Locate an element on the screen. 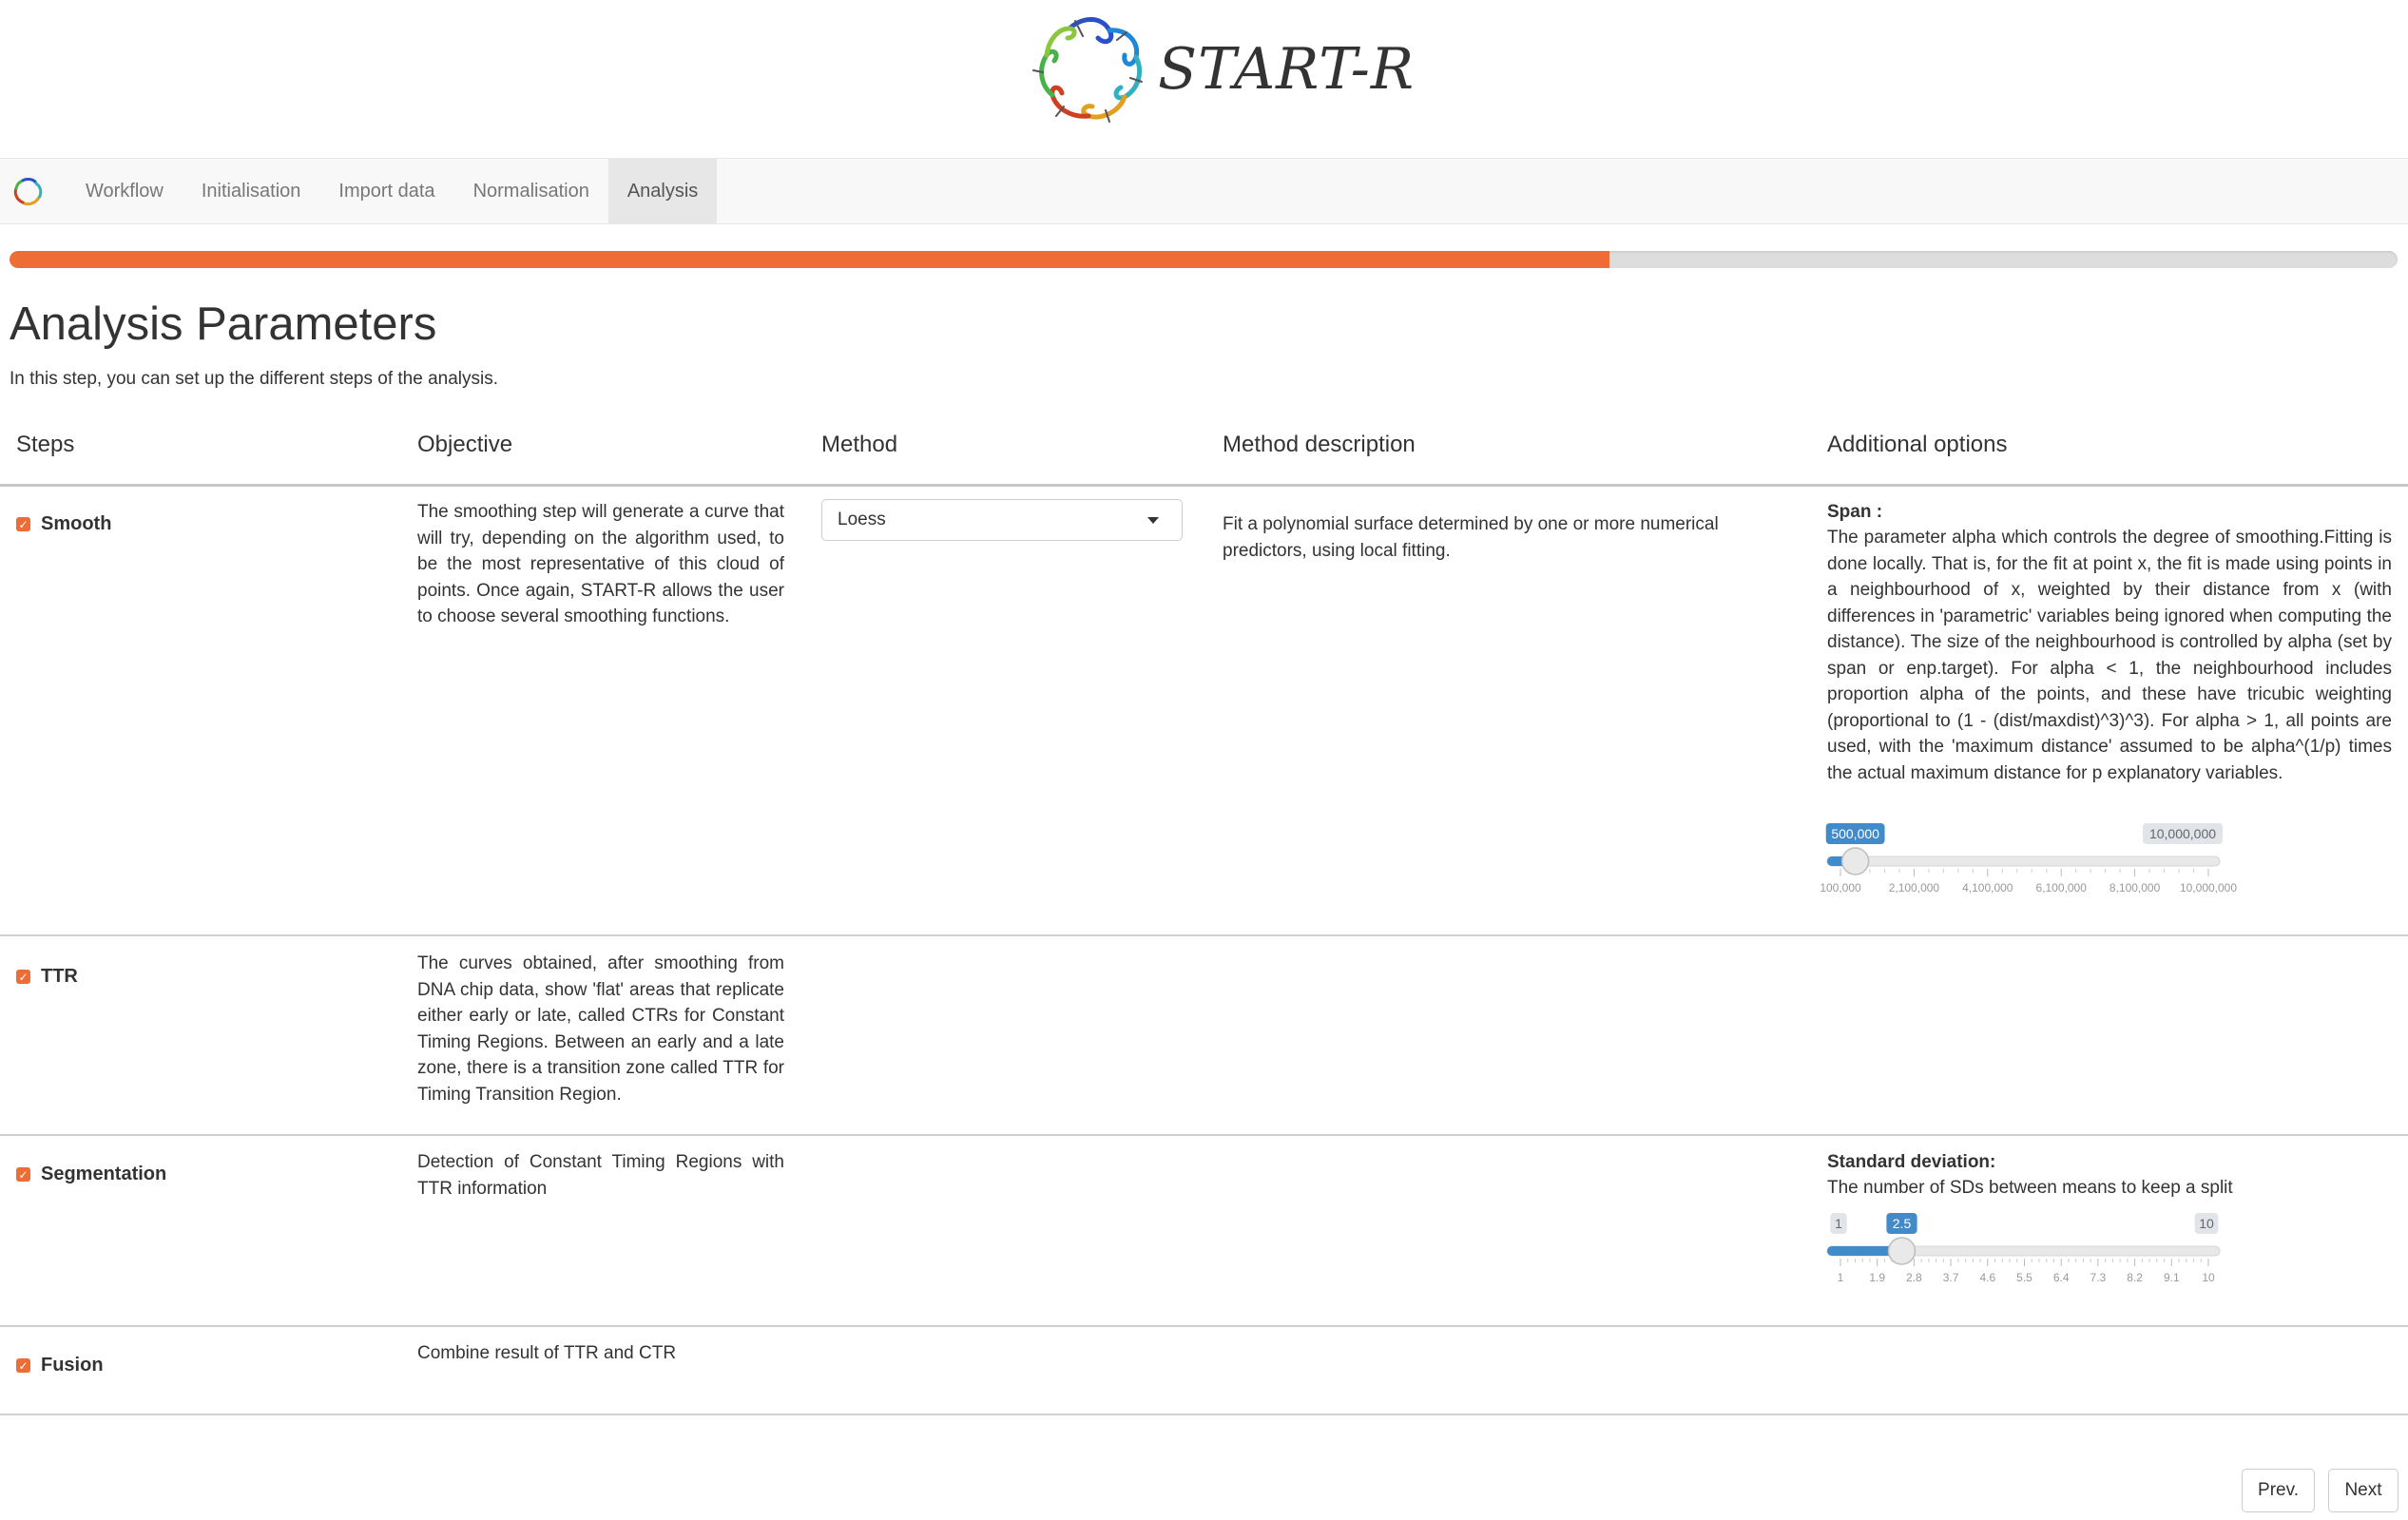 The height and width of the screenshot is (1520, 2408). column-header-additional-options: Additional options is located at coordinates (1918, 444).